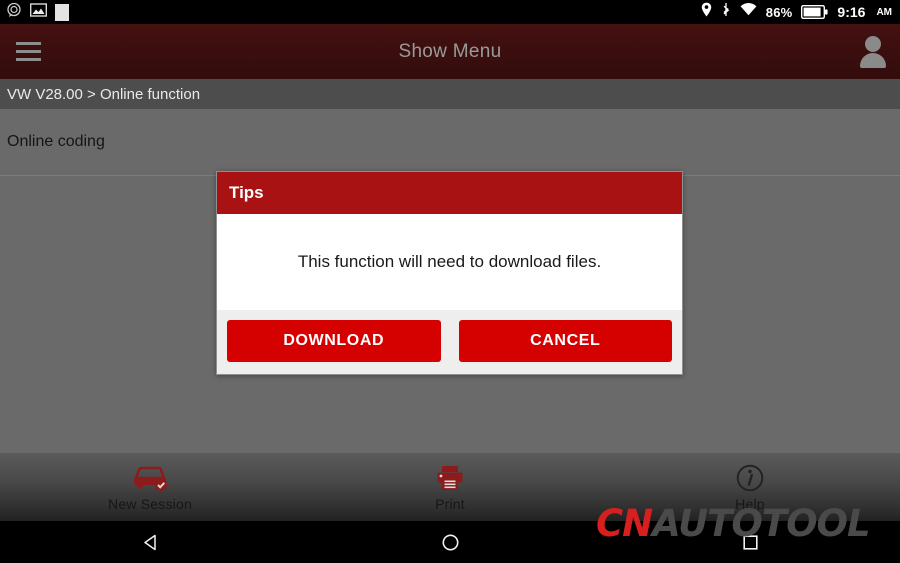 This screenshot has width=900, height=563. Describe the element at coordinates (104, 94) in the screenshot. I see `breadcrumb-text: VW V28.00 > Online function` at that location.